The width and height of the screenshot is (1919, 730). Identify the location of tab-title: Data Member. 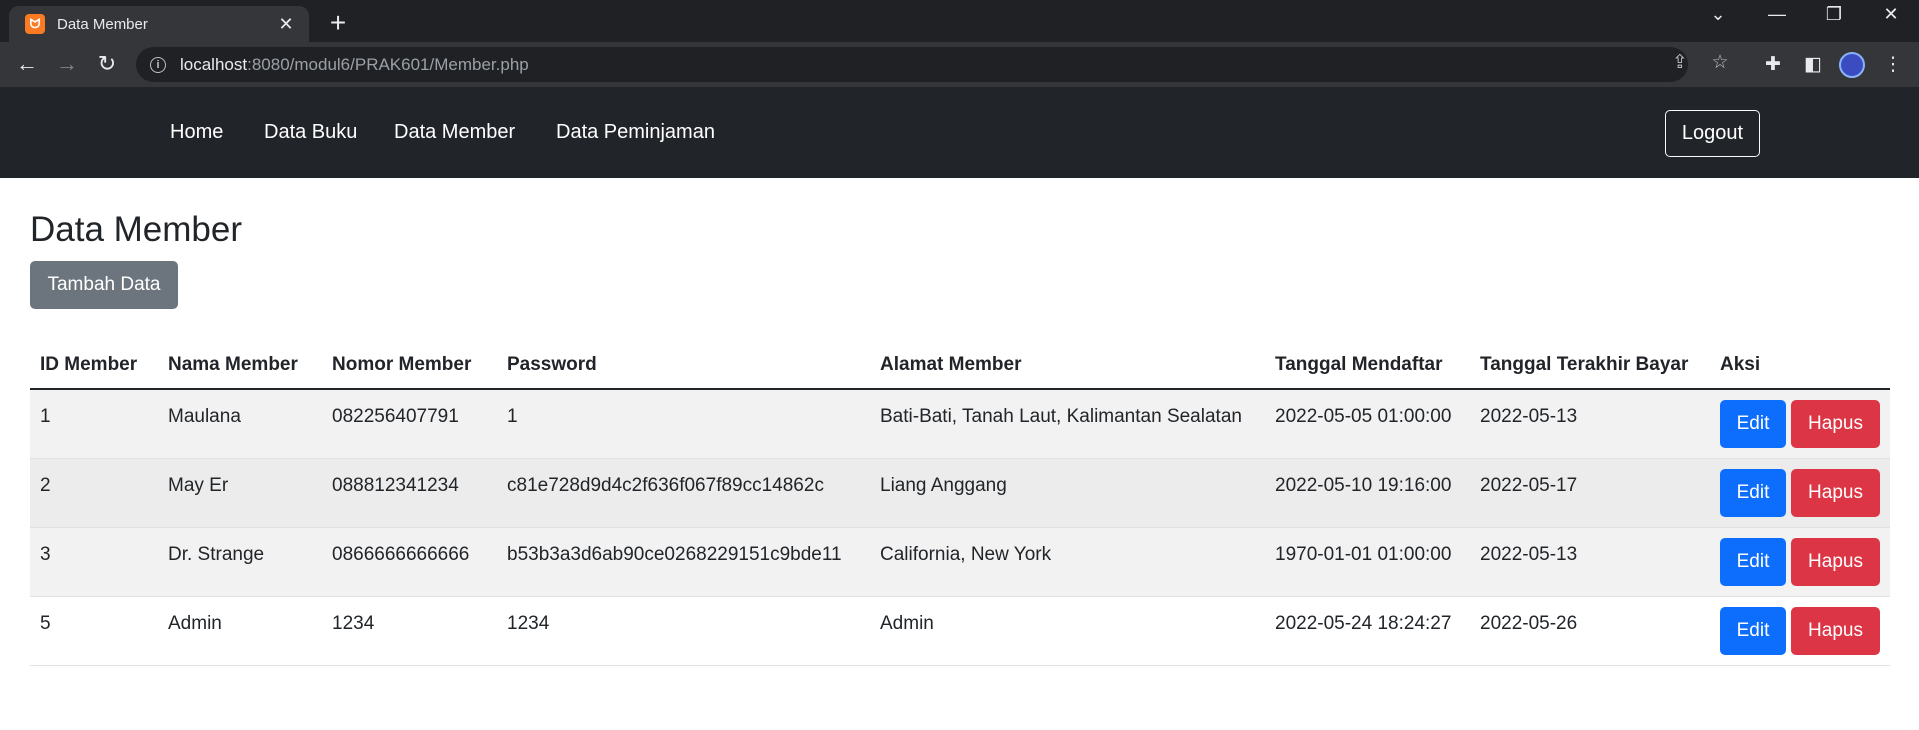
(102, 24).